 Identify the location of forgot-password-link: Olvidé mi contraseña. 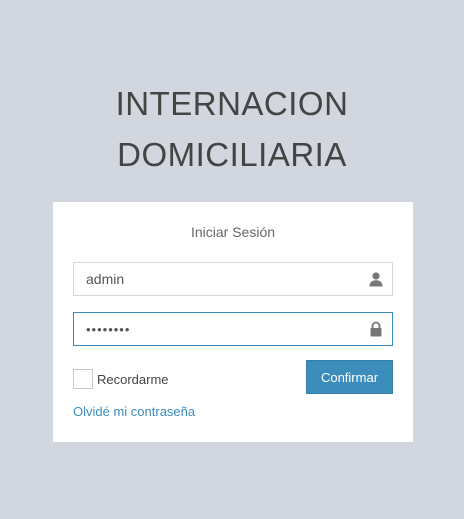
(134, 411).